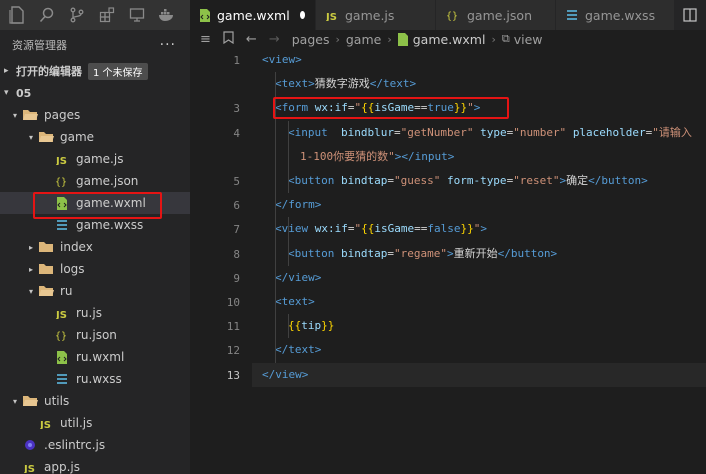 This screenshot has height=474, width=706. Describe the element at coordinates (690, 15) in the screenshot. I see `split-editor-icon` at that location.